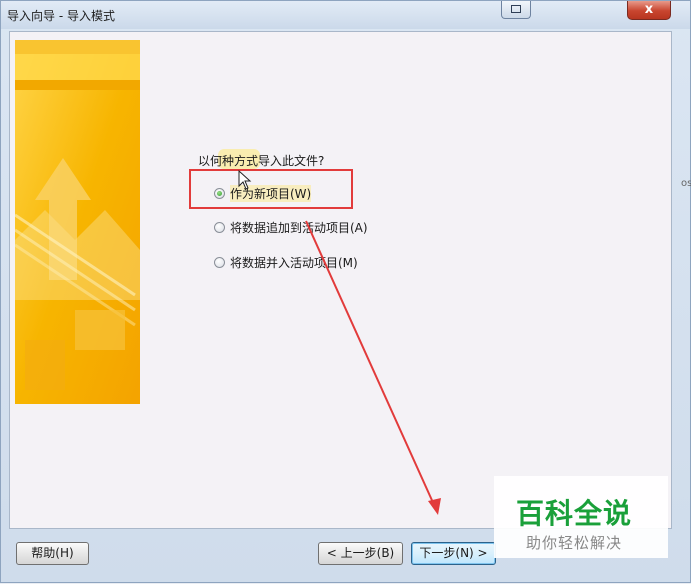 The width and height of the screenshot is (691, 584). I want to click on watermark-logo: 百科全说 助你轻松解决, so click(581, 517).